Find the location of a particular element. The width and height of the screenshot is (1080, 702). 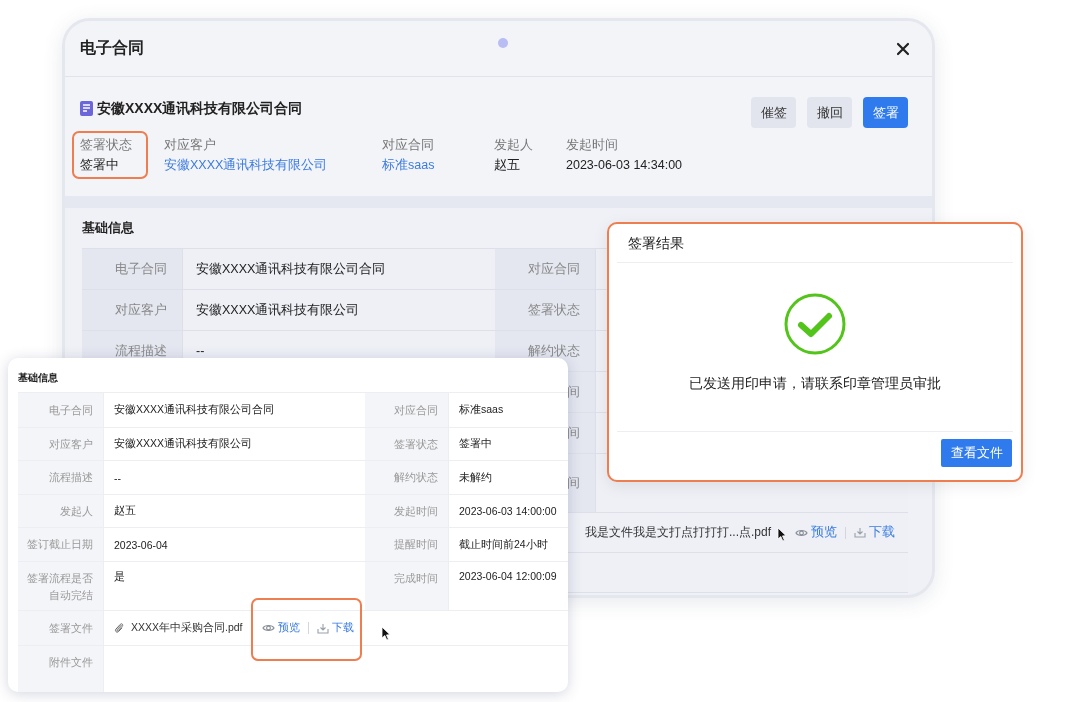

customer-link: 标准saas is located at coordinates (408, 165).